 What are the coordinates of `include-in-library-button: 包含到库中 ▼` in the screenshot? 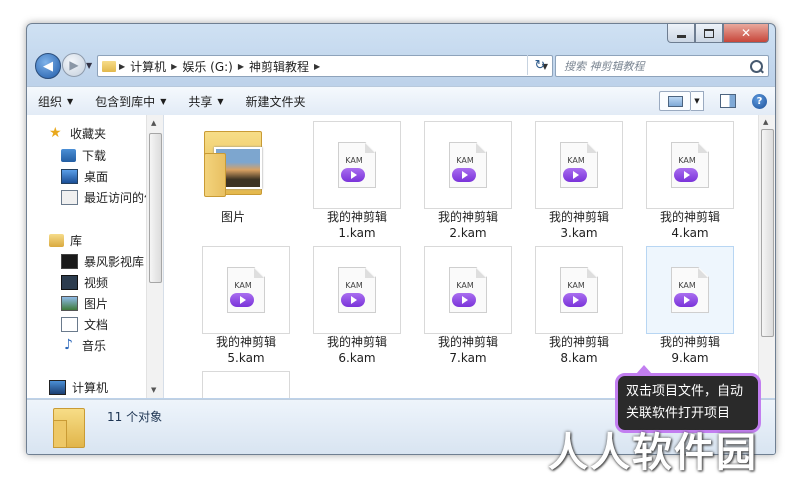 It's located at (130, 101).